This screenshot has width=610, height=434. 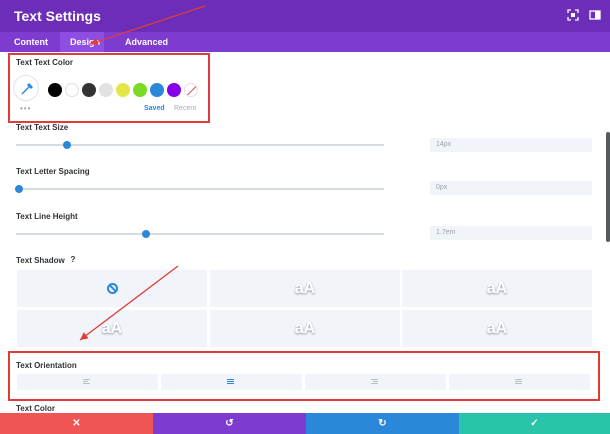 I want to click on check-icon: ✓, so click(x=534, y=423).